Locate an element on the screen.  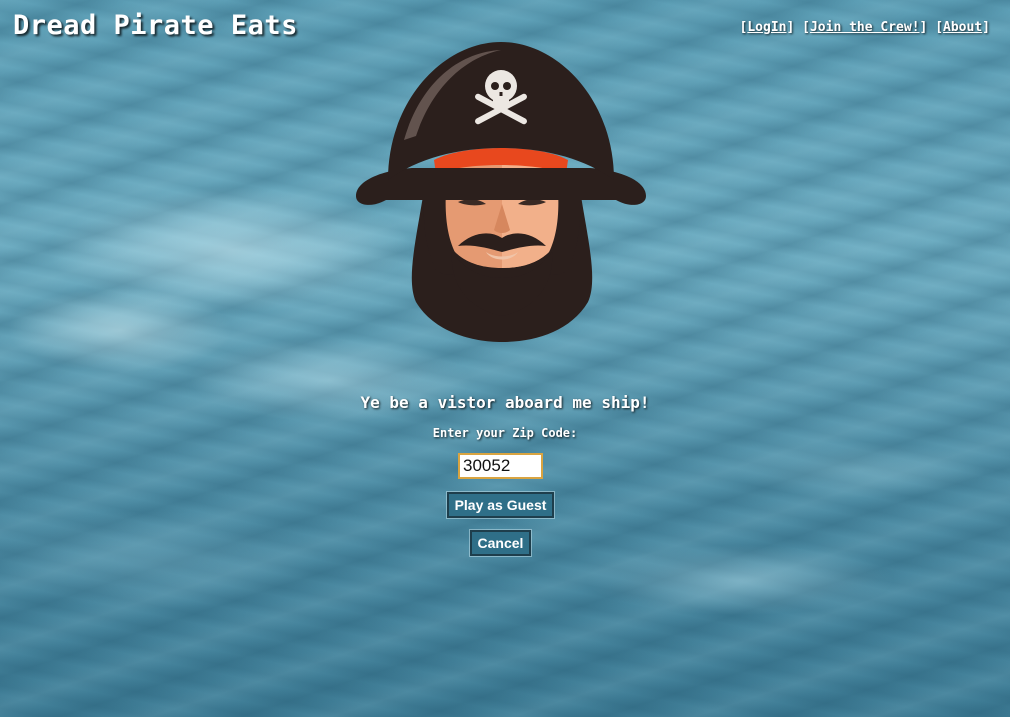
nav-login-link: LogIn is located at coordinates (766, 27).